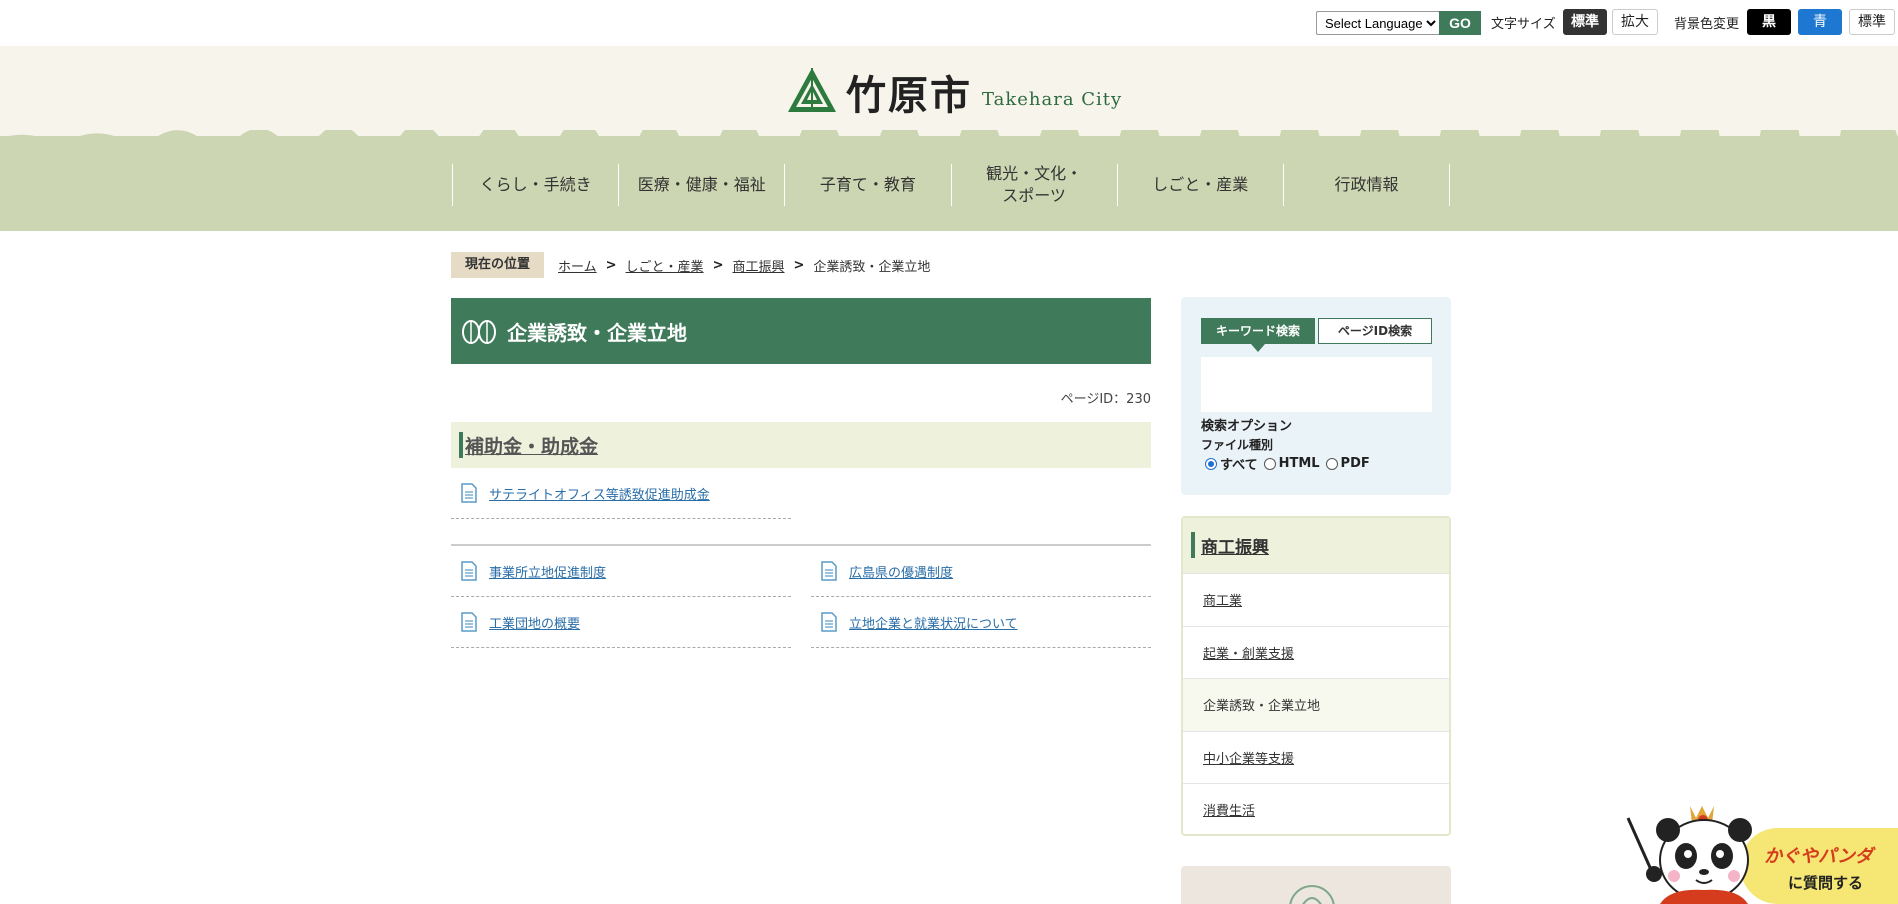  Describe the element at coordinates (1759, 852) in the screenshot. I see `chatbot-launcher: かぐやパンダ に質問する` at that location.